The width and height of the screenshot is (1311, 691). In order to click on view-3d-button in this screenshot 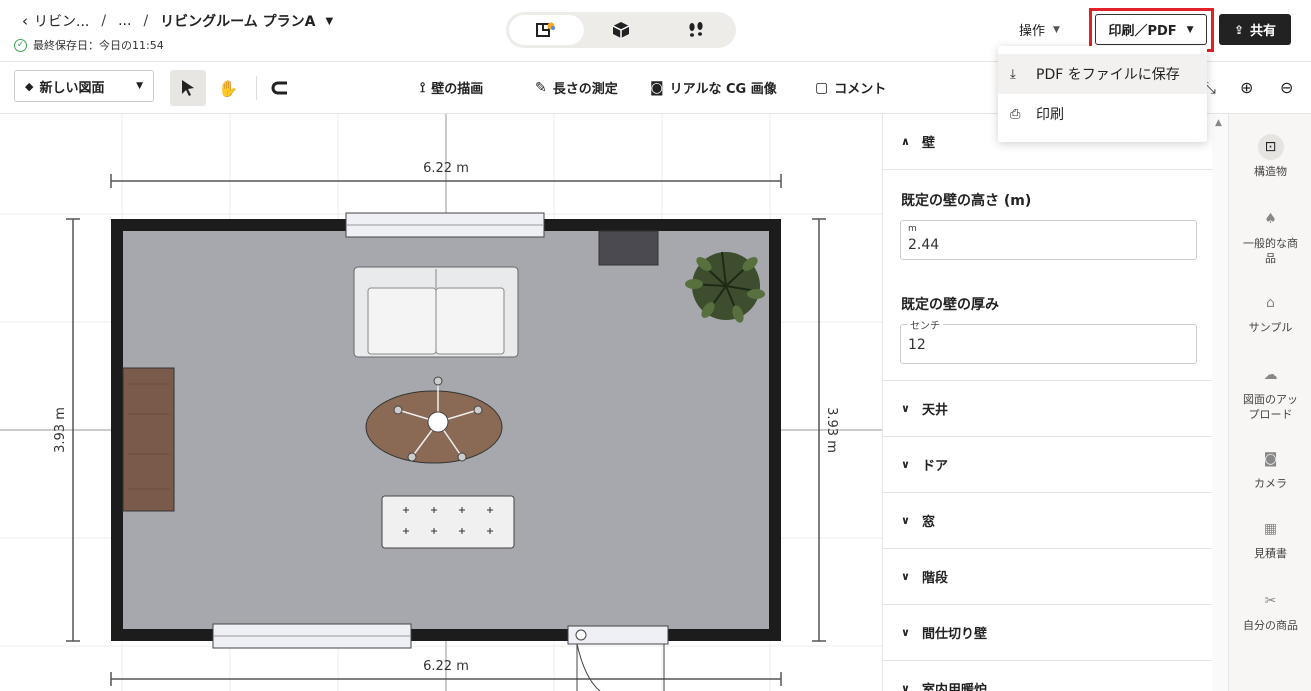, I will do `click(621, 30)`.